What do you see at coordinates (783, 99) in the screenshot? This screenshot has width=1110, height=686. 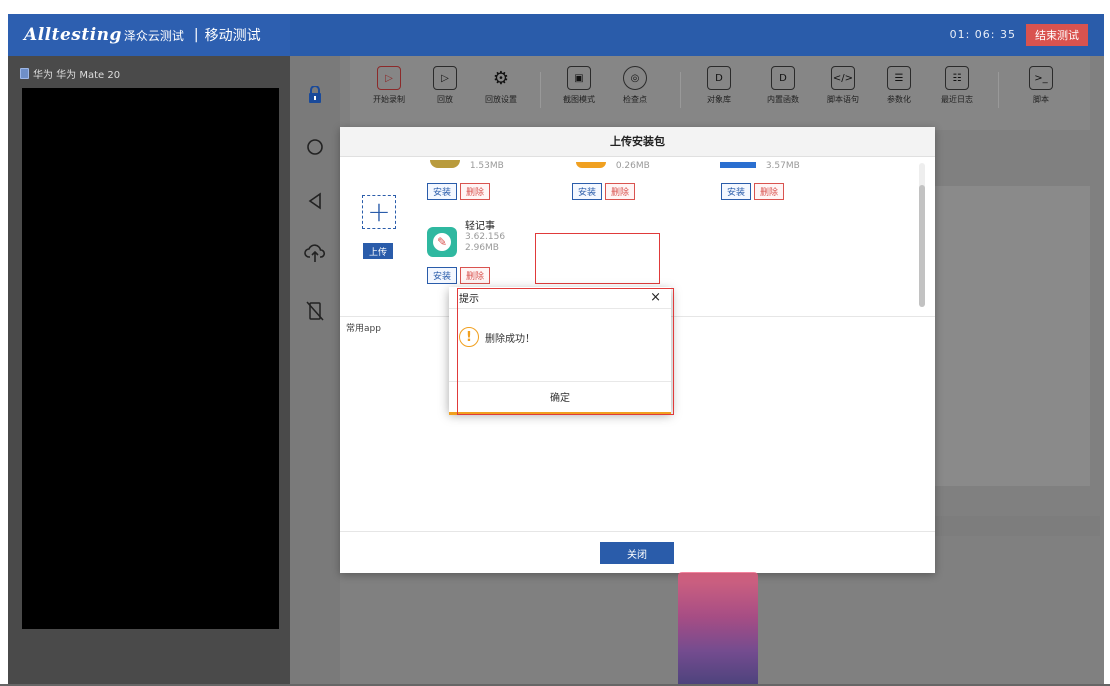 I see `tool-label: 内置函数` at bounding box center [783, 99].